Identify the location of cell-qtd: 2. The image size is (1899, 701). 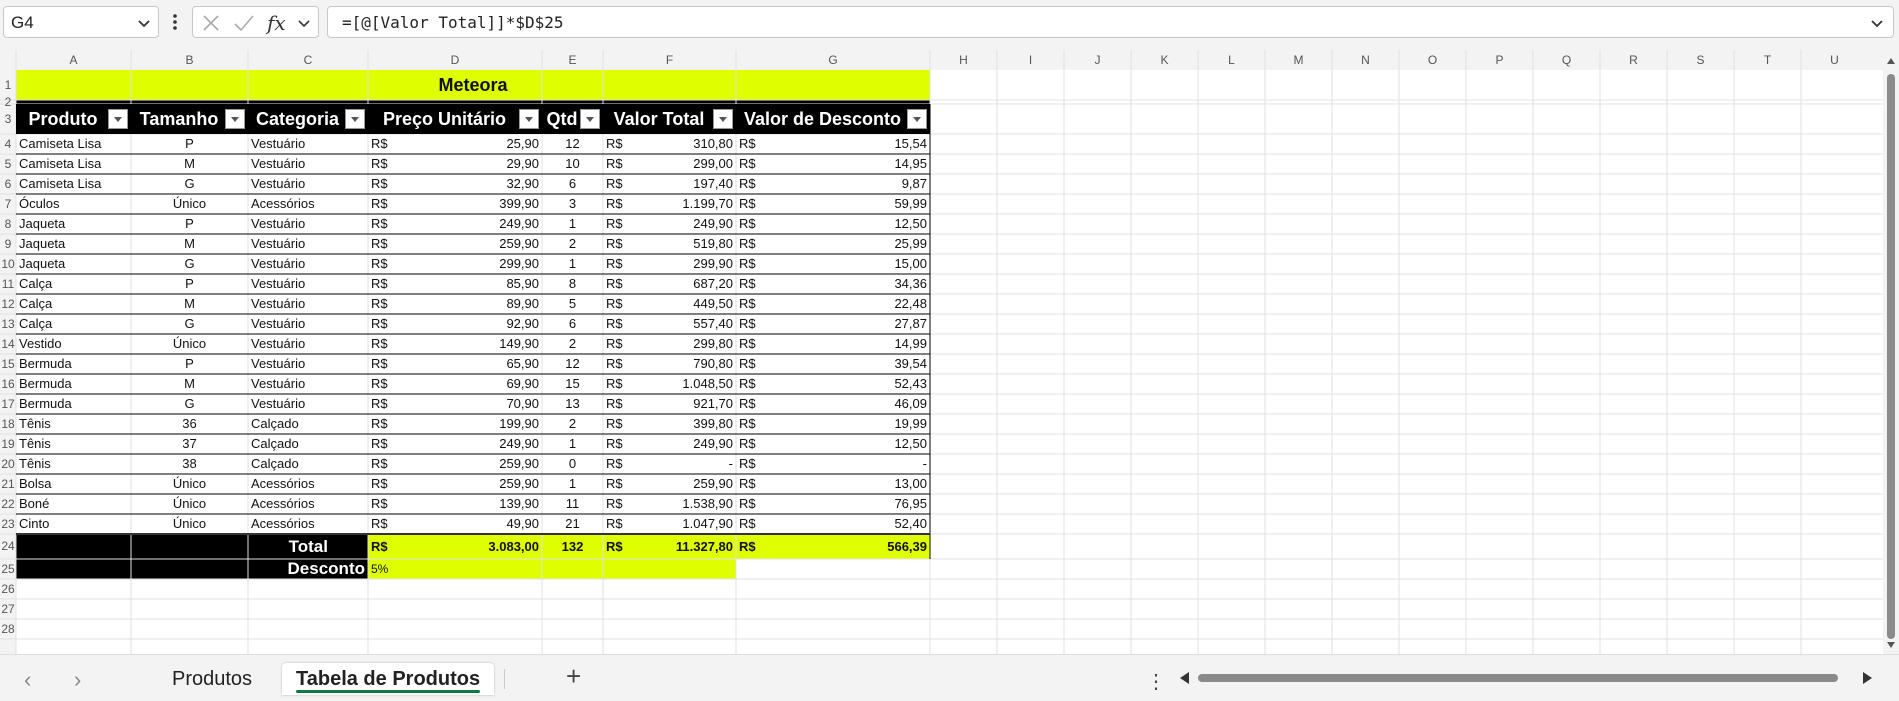
(572, 423).